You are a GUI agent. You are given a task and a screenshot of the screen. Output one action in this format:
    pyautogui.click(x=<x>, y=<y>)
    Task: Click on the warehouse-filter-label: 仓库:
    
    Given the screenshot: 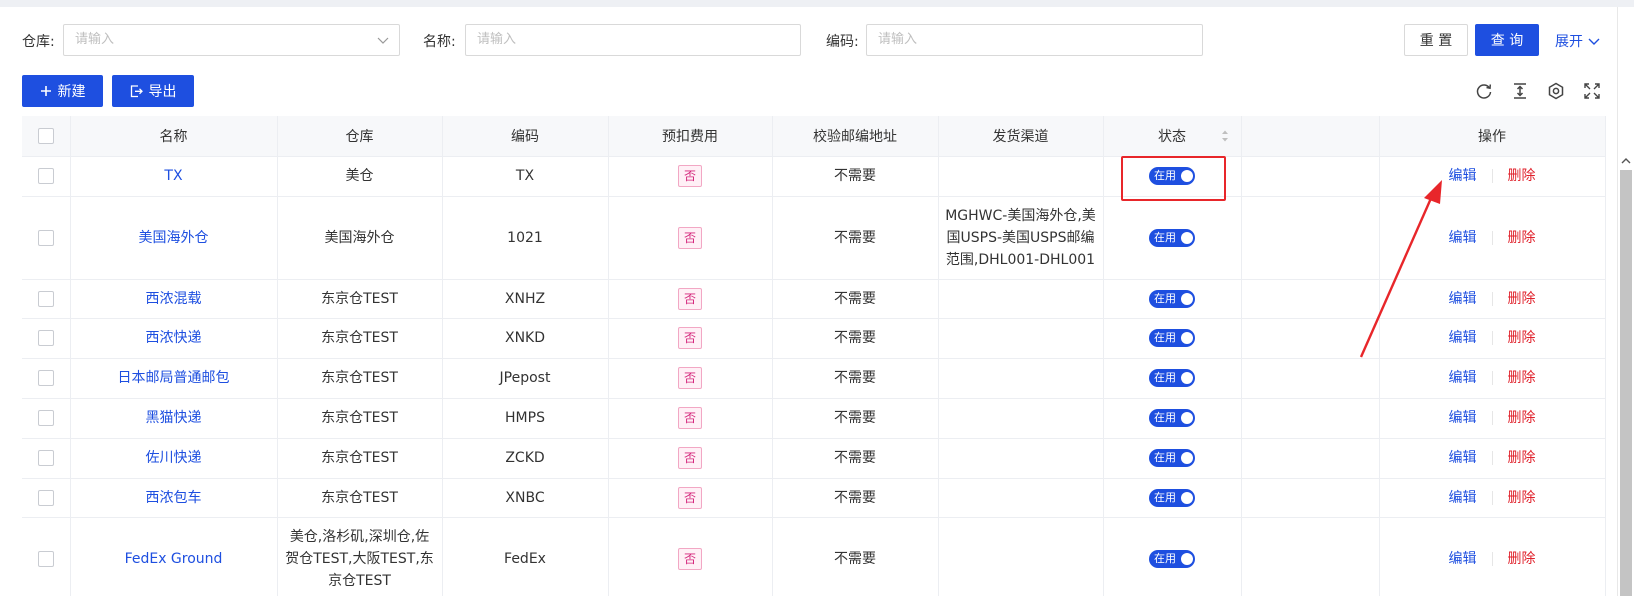 What is the action you would take?
    pyautogui.click(x=38, y=42)
    